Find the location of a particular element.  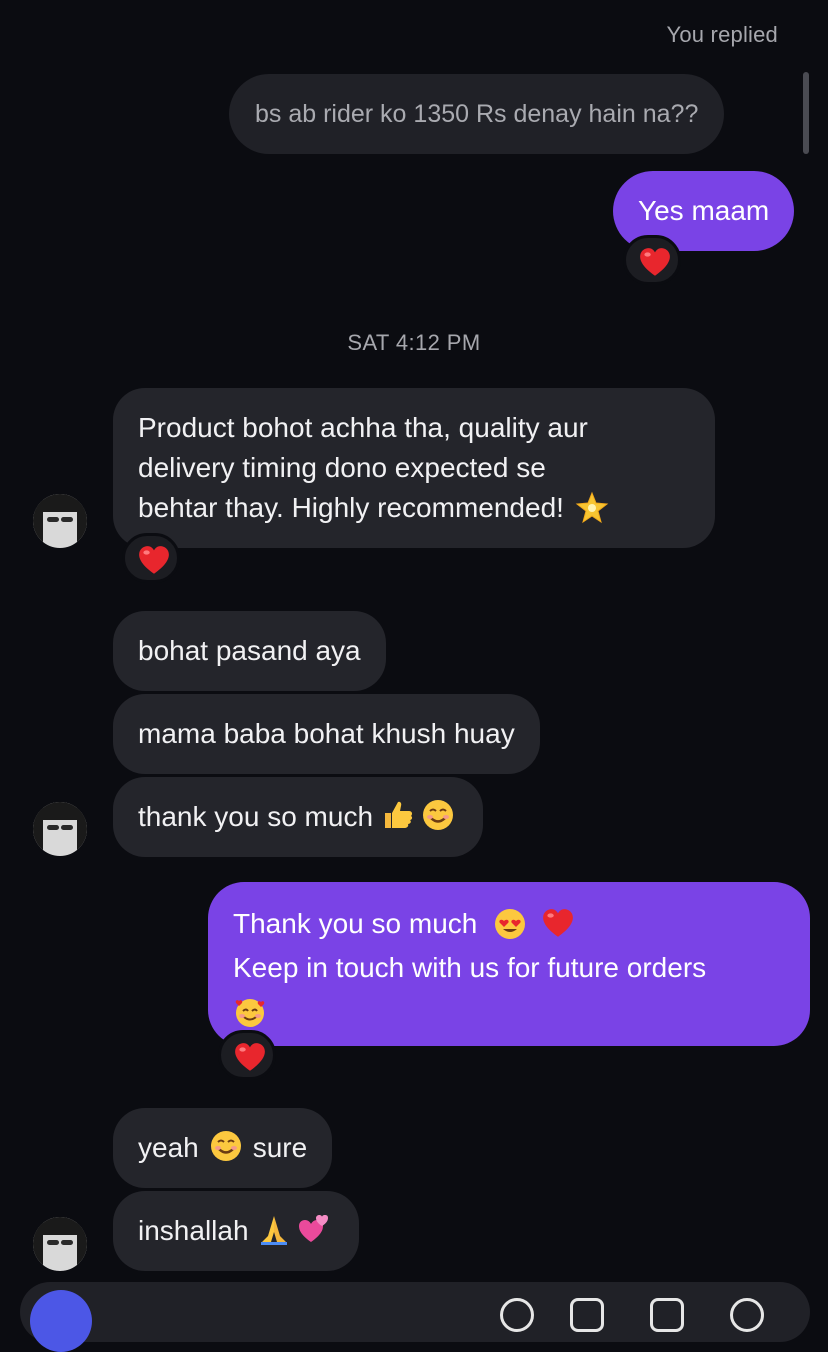

message-line is located at coordinates (509, 1012).